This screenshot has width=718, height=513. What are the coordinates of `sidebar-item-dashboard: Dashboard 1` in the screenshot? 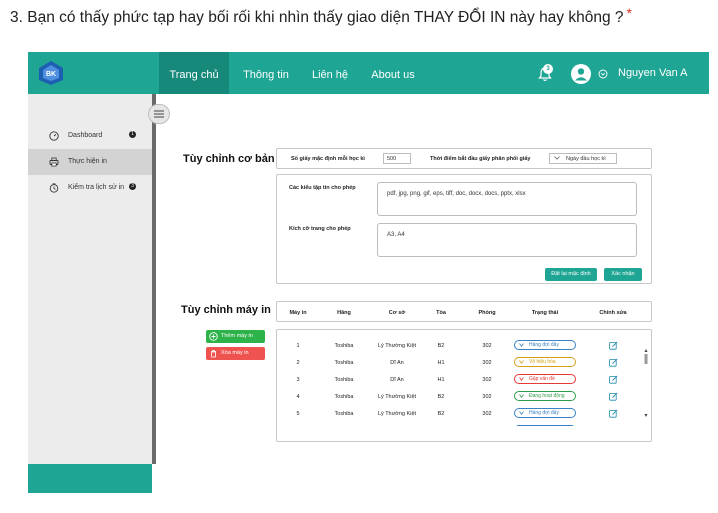 It's located at (90, 136).